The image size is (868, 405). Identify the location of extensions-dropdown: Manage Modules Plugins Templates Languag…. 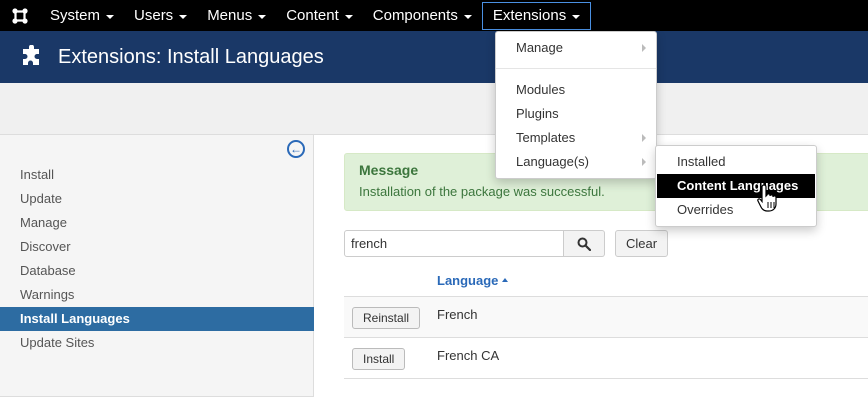
(576, 105).